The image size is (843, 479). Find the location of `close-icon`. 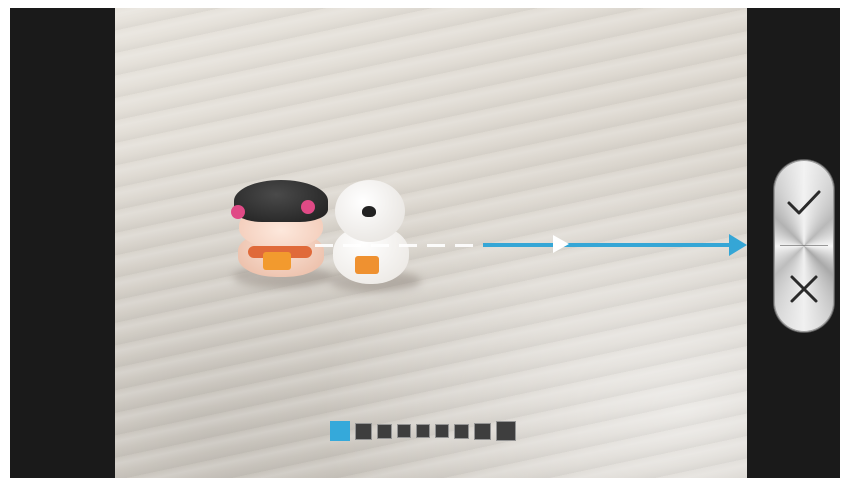

close-icon is located at coordinates (804, 289).